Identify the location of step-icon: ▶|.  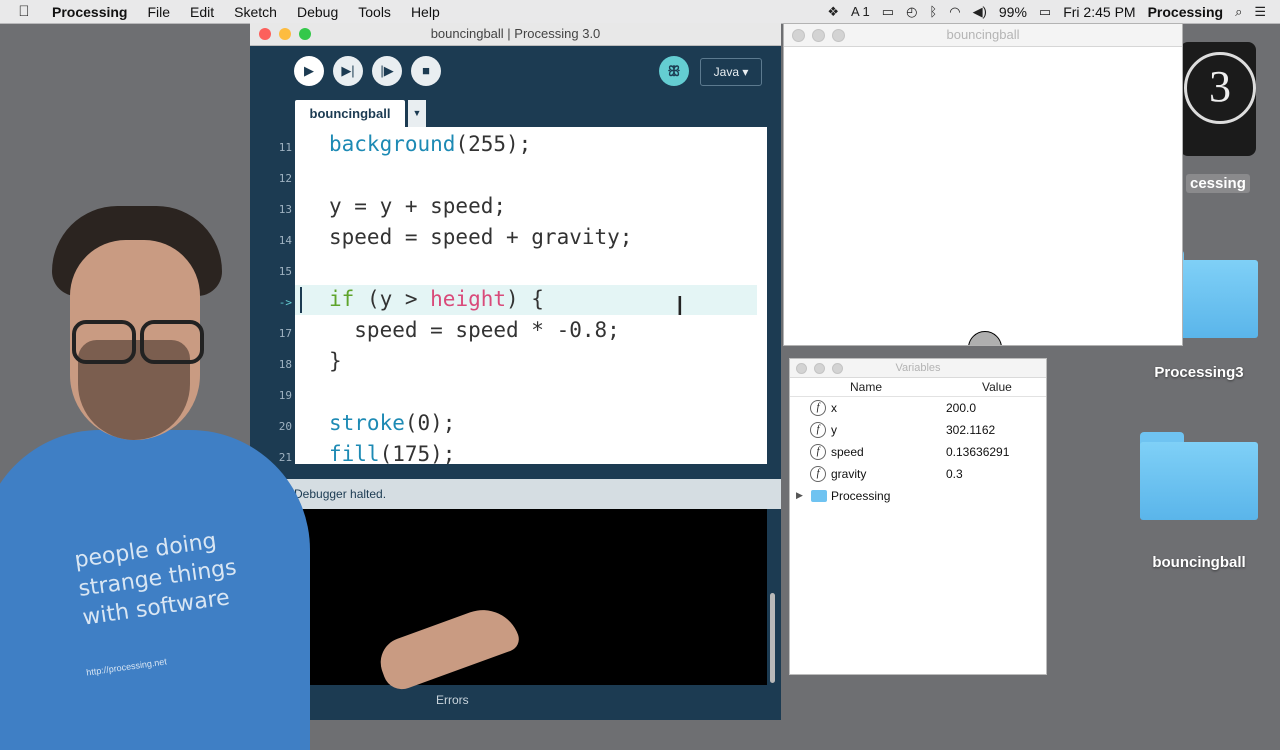
(348, 70).